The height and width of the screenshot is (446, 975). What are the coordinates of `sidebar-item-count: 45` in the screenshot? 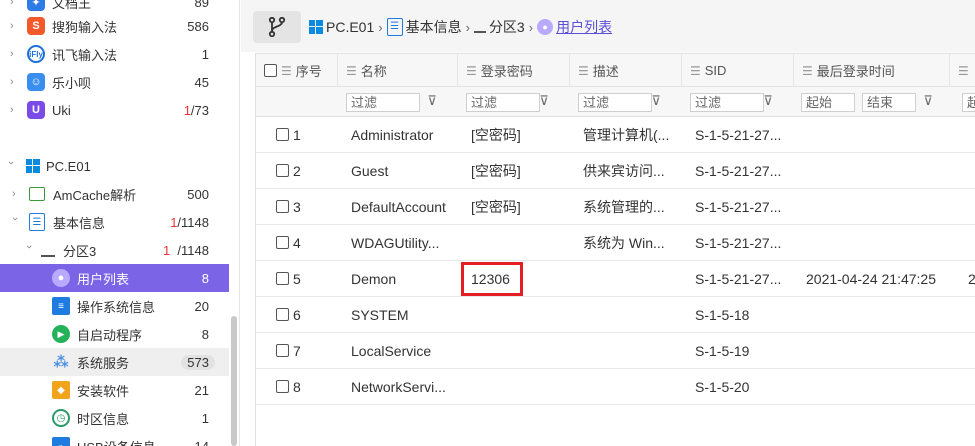 It's located at (201, 82).